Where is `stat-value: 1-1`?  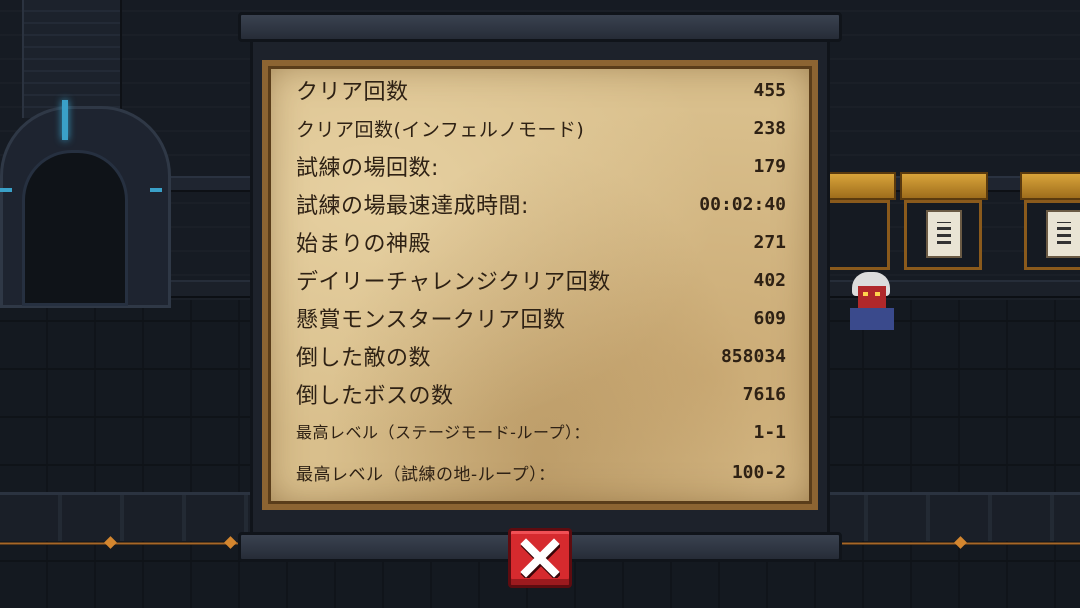 stat-value: 1-1 is located at coordinates (769, 432).